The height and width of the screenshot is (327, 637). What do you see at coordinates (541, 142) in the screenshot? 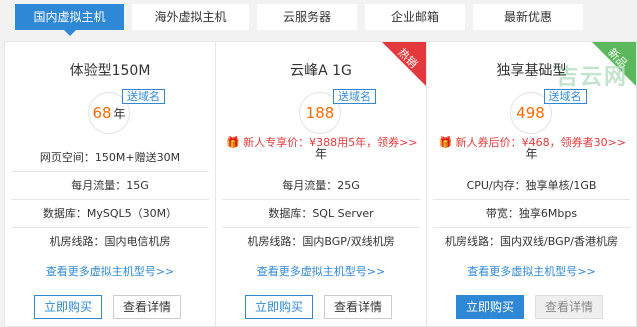
I see `promo-text: 新人券后价：¥468，领券者30>>` at bounding box center [541, 142].